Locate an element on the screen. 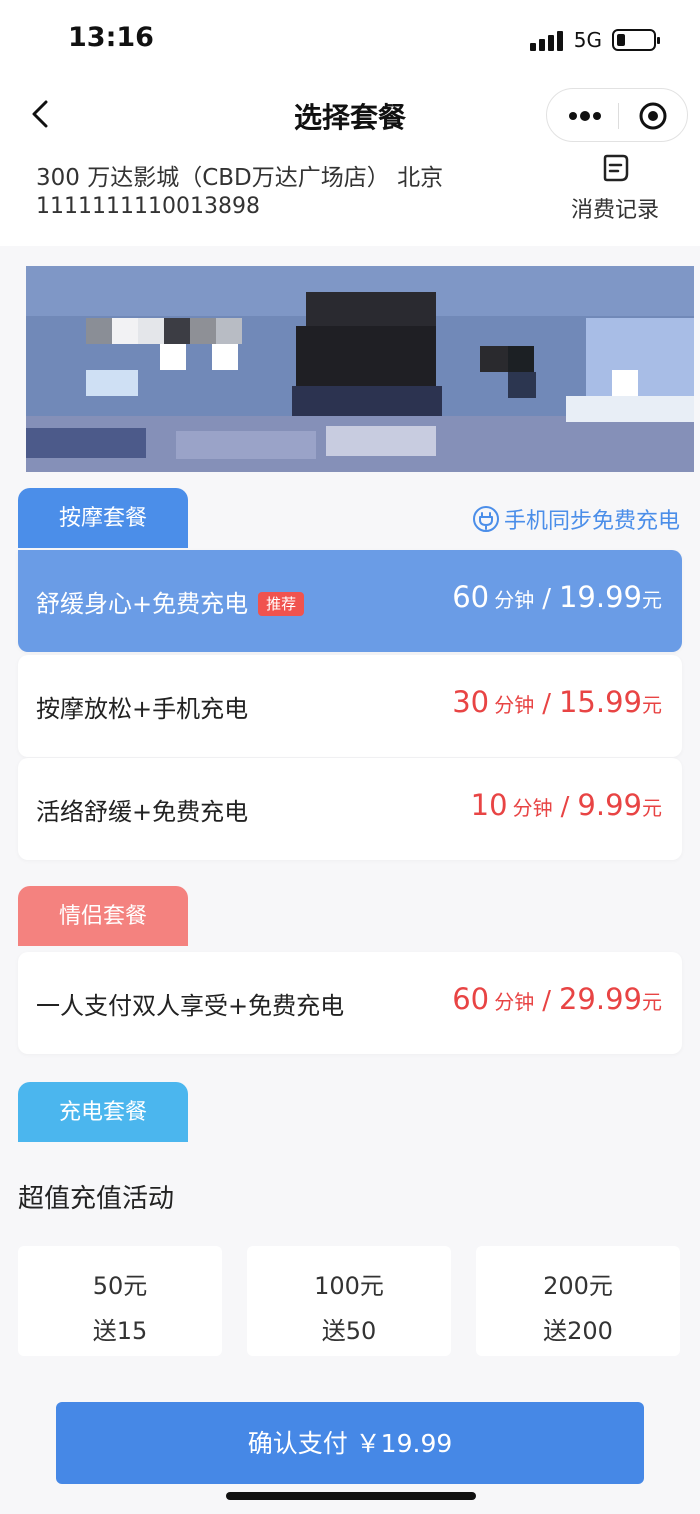  status-indicators: 5G is located at coordinates (594, 40).